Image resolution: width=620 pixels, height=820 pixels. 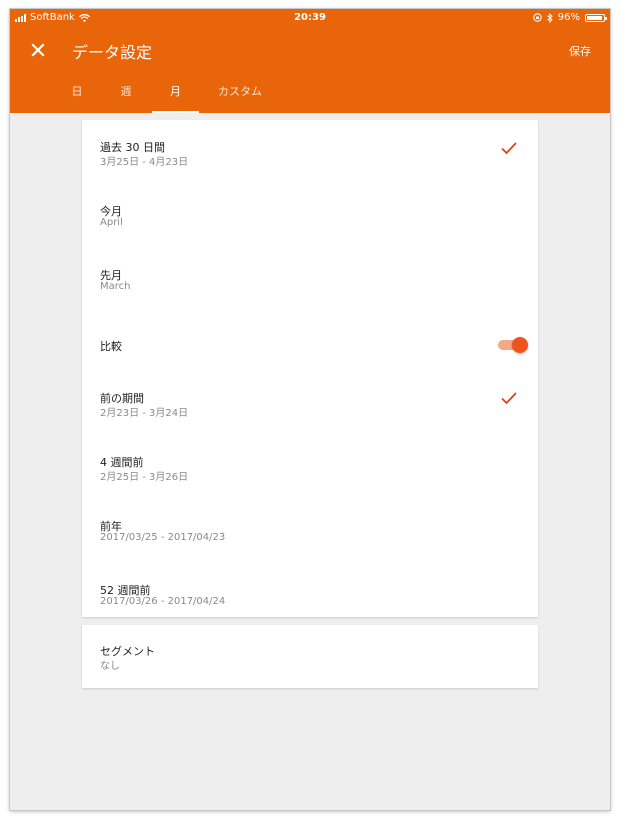 I want to click on option-subtitle: April, so click(x=111, y=222).